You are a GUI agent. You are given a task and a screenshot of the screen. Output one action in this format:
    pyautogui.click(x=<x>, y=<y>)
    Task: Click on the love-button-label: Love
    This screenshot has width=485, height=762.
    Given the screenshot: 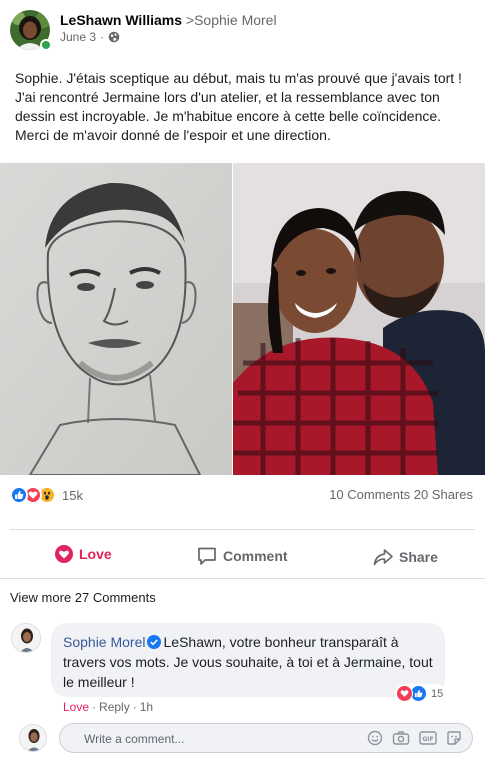 What is the action you would take?
    pyautogui.click(x=95, y=554)
    